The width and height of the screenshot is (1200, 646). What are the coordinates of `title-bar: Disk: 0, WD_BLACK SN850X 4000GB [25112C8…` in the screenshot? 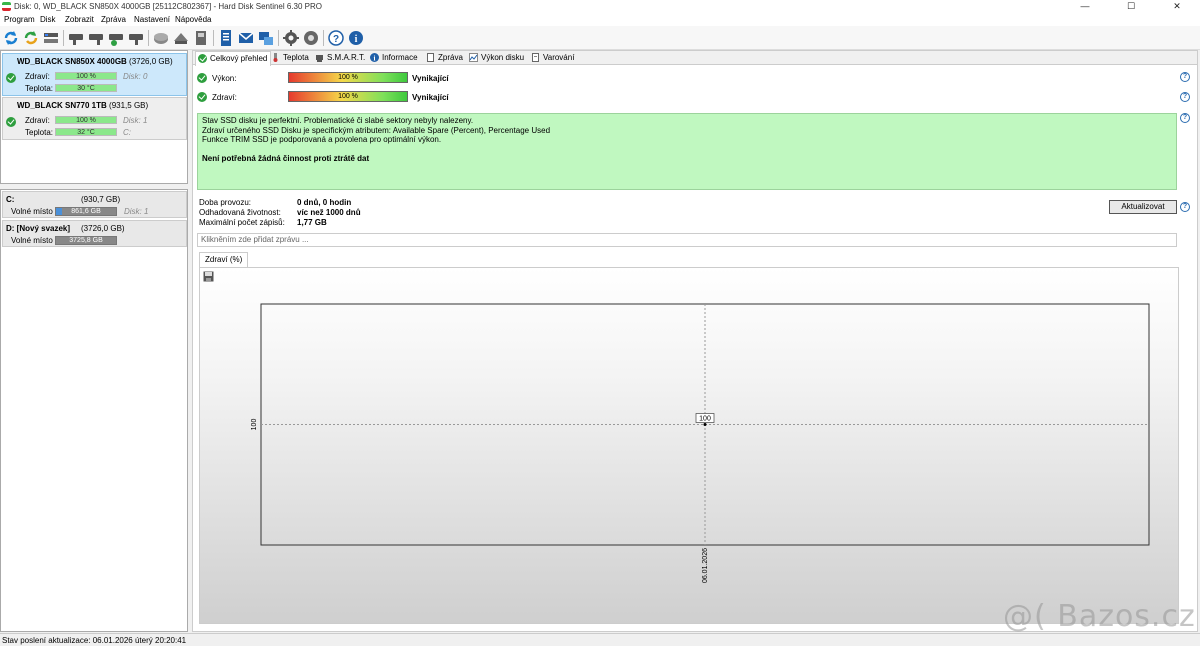 It's located at (600, 6).